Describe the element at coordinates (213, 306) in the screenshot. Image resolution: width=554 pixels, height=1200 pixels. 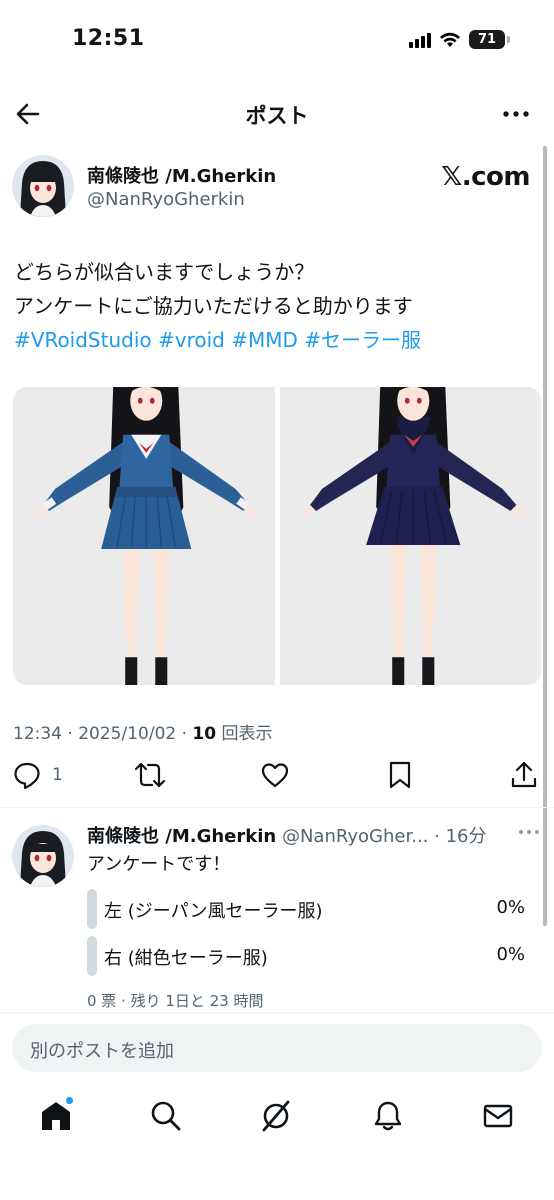
I see `tweet-text-line: アンケートにご協力いただけると助かります` at that location.